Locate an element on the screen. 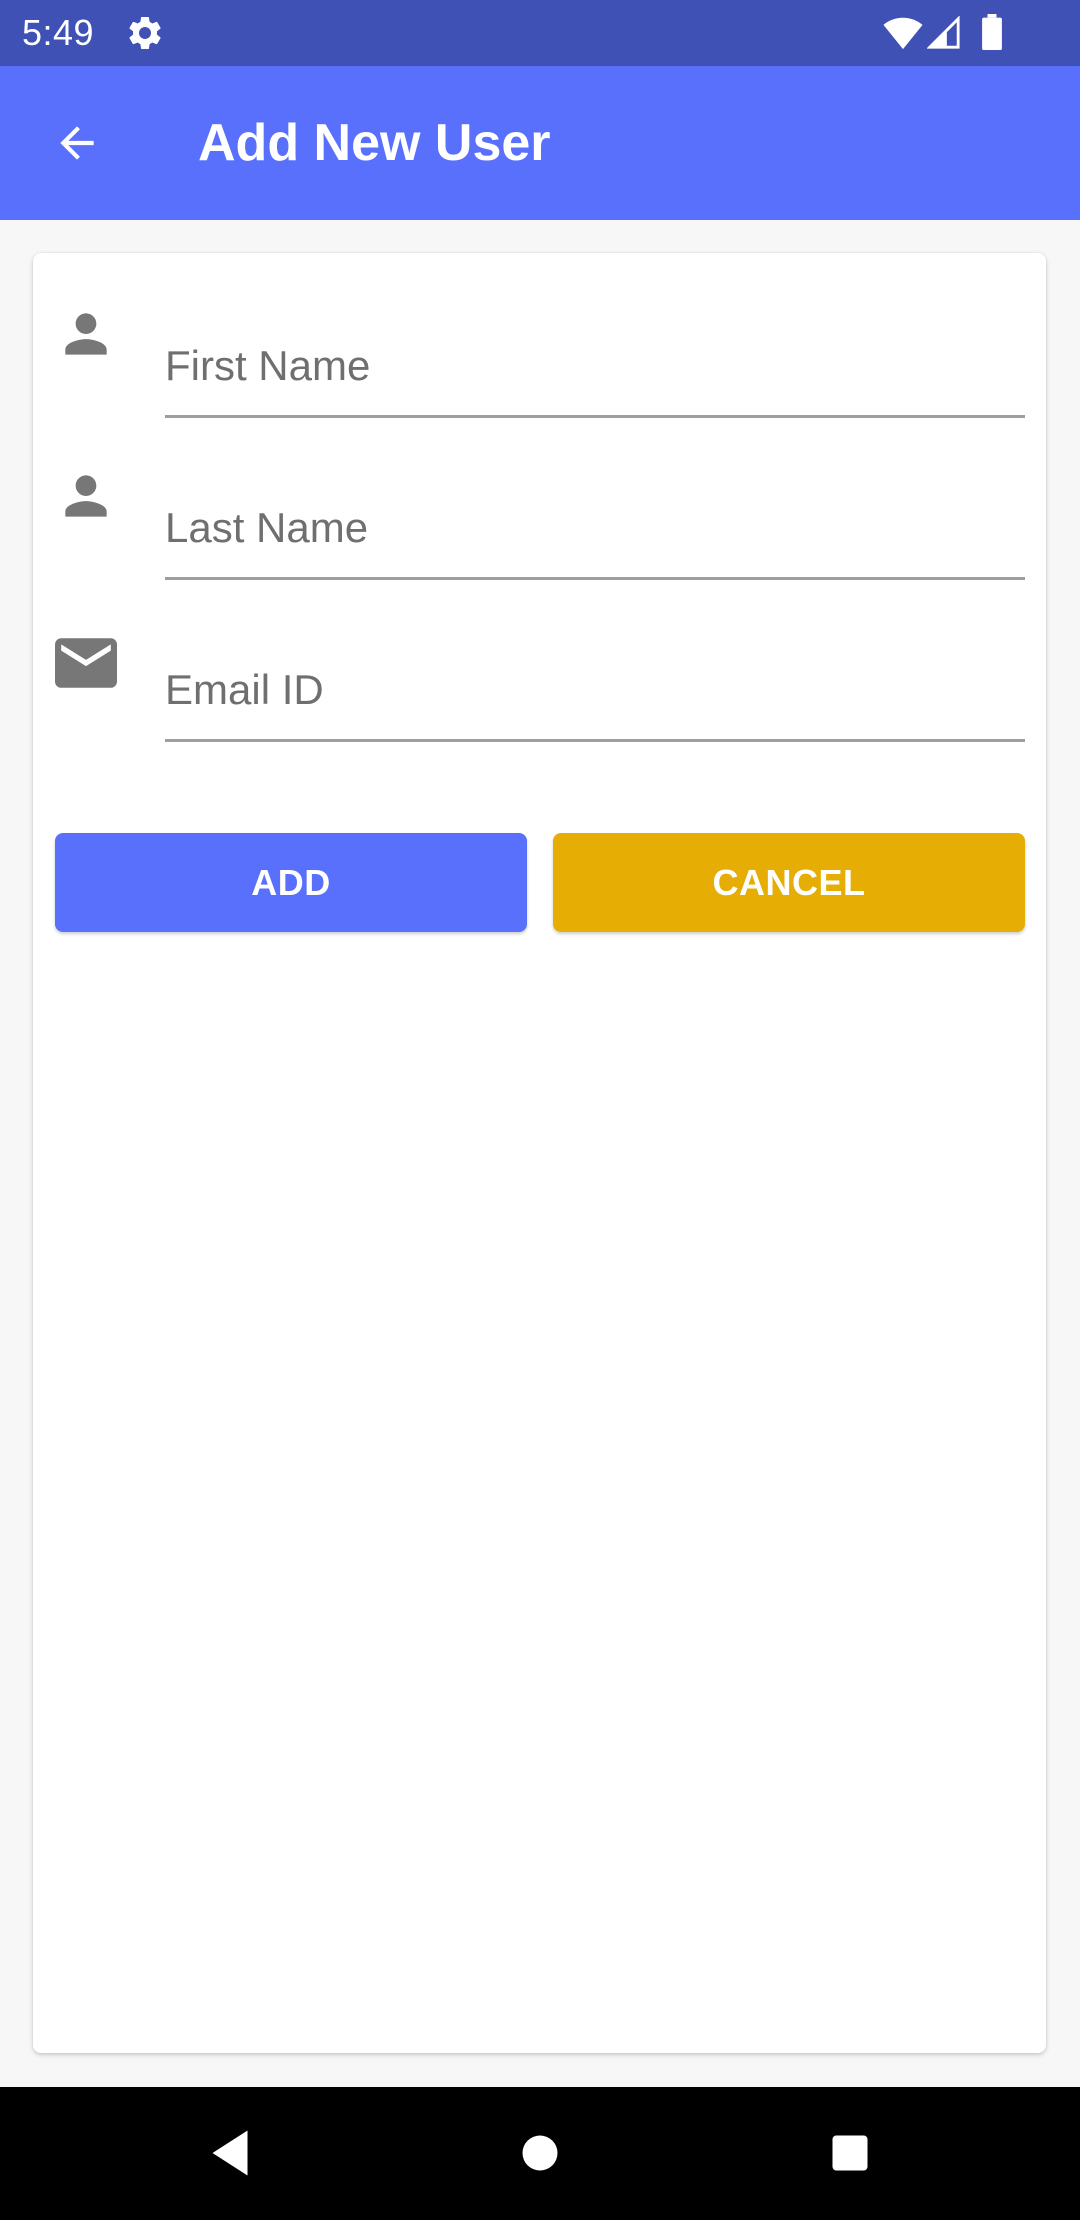  app-bar: Add New User is located at coordinates (540, 143).